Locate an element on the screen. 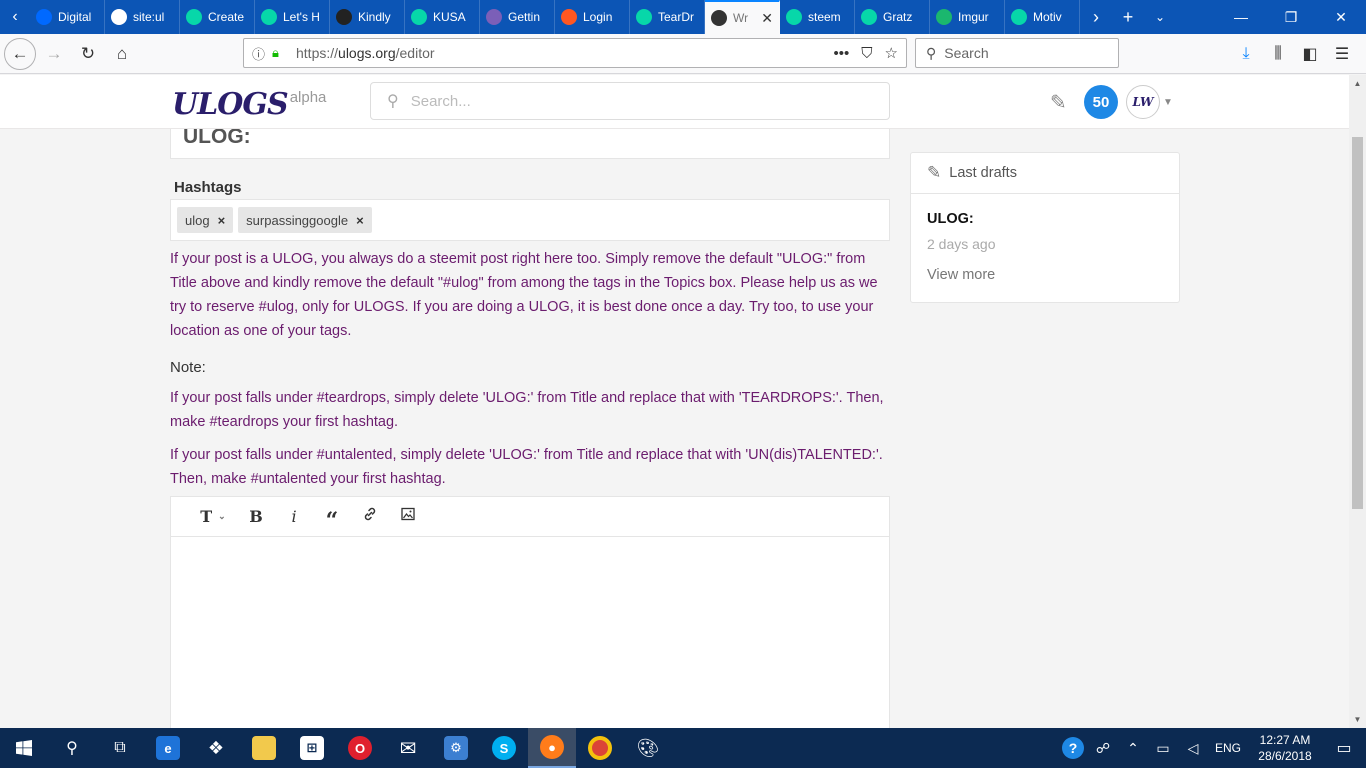  sidebar-toggle-icon: ◧ is located at coordinates (1310, 54).